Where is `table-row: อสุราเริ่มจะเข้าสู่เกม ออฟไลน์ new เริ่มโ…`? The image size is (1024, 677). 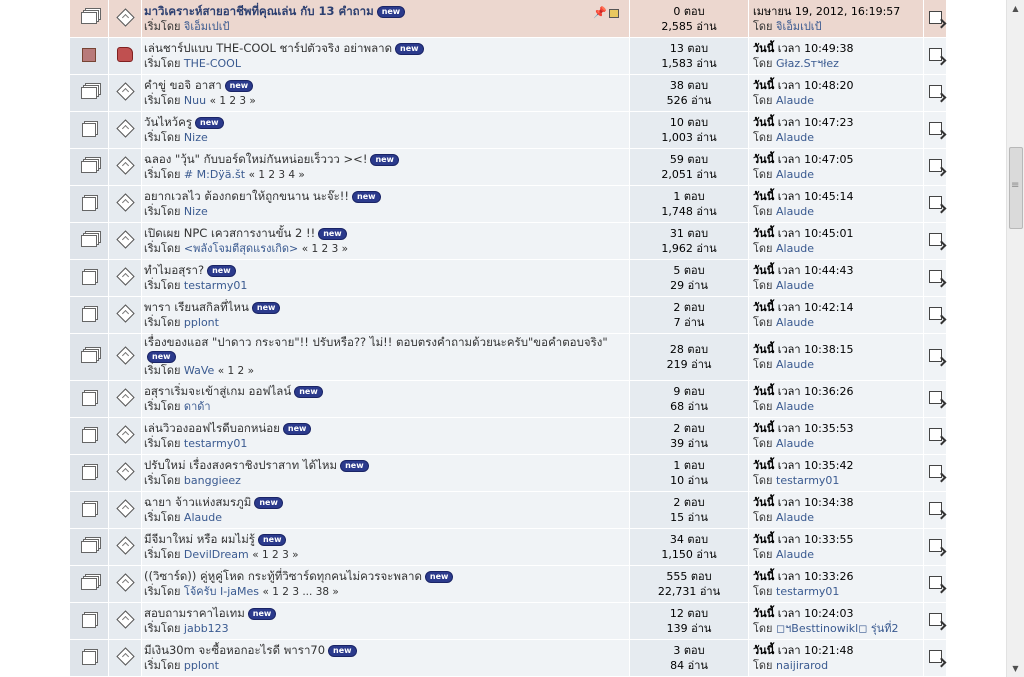
table-row: อสุราเริ่มจะเข้าสู่เกม ออฟไลน์ new เริ่มโ… is located at coordinates (508, 399).